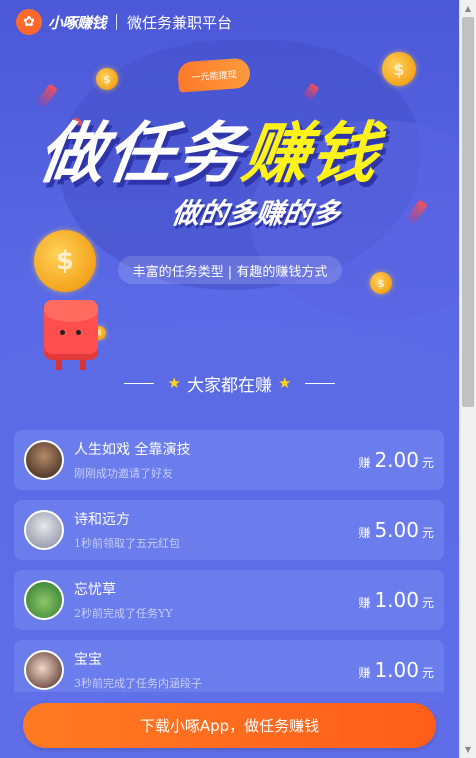 This screenshot has width=476, height=758. I want to click on section-title-text: 大家都在赚, so click(229, 385).